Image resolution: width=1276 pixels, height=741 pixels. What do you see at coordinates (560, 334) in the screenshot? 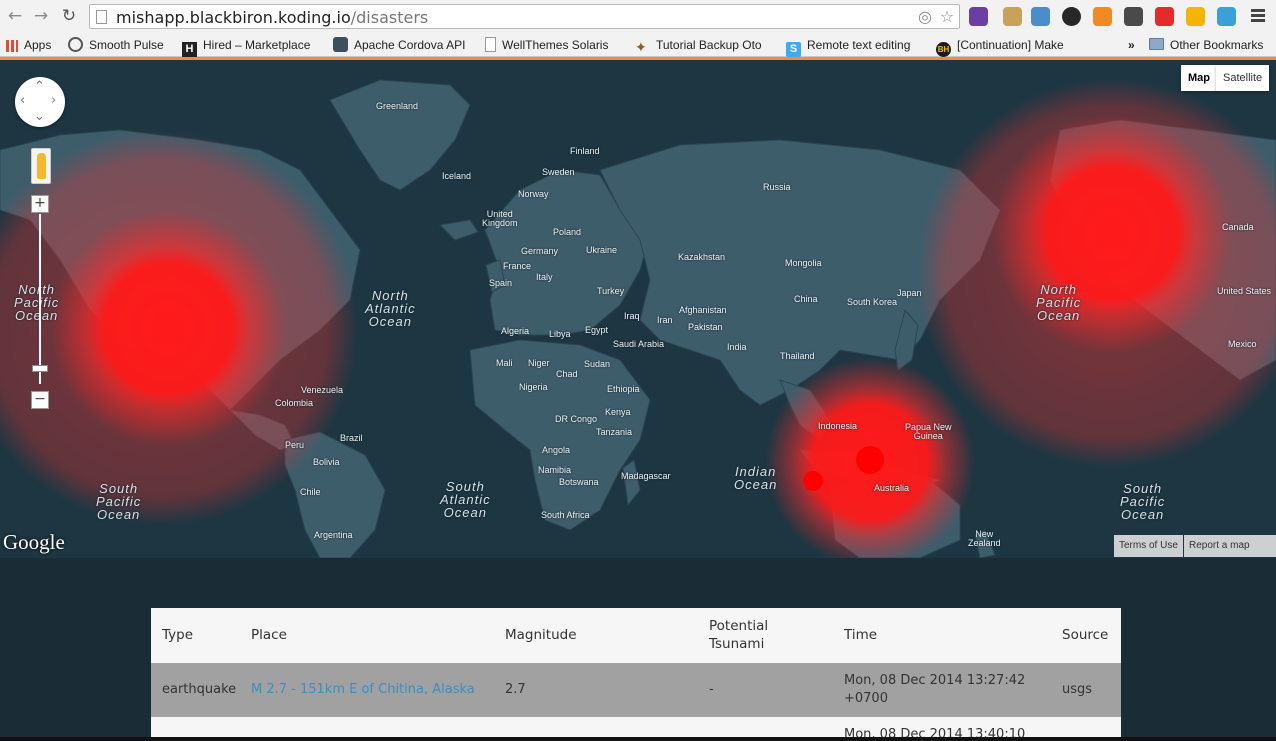
I see `map-label-libya: Libya` at bounding box center [560, 334].